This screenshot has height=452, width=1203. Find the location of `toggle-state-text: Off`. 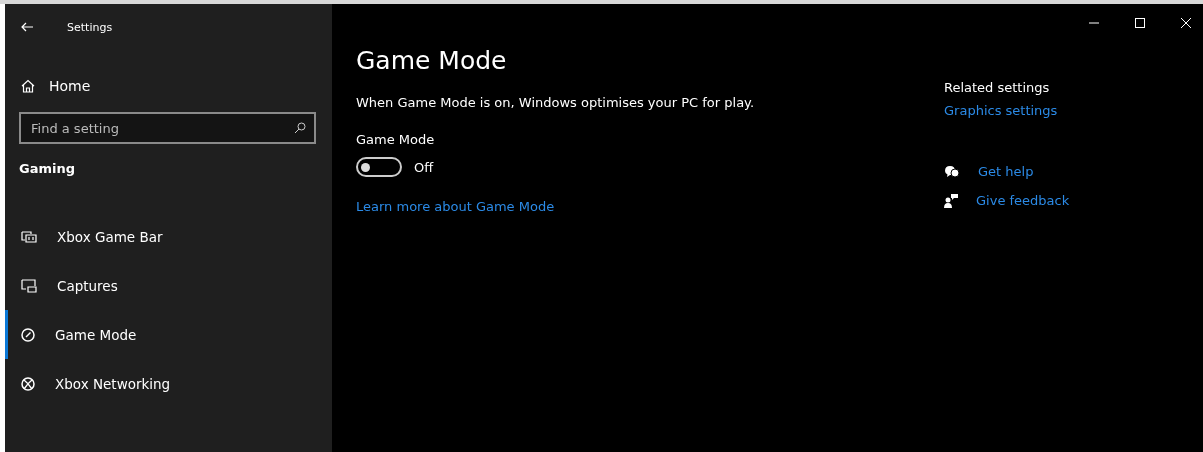

toggle-state-text: Off is located at coordinates (424, 167).